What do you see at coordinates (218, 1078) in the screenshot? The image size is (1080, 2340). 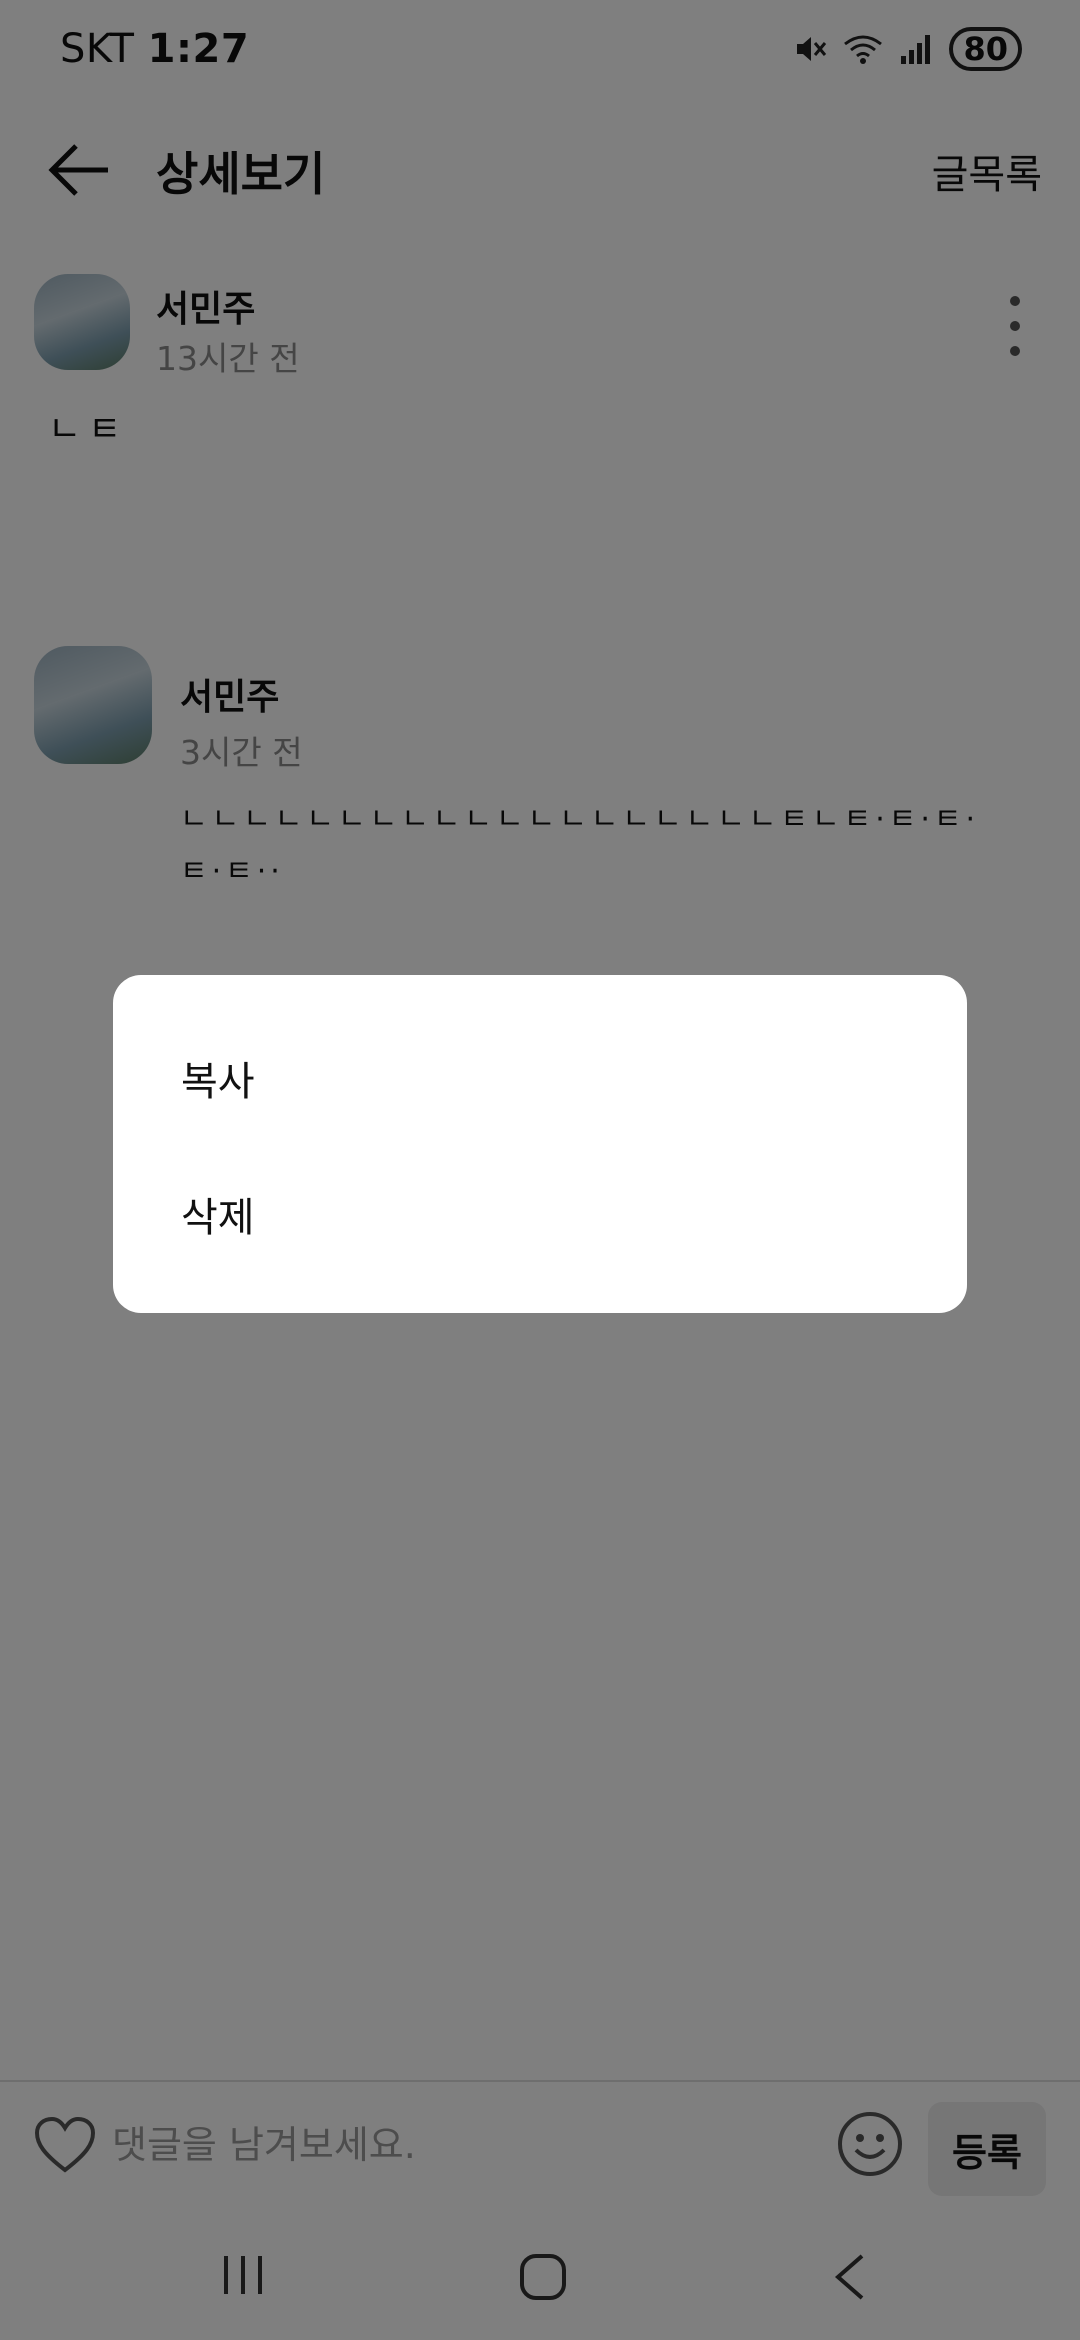 I see `menu-item-copy: 복사` at bounding box center [218, 1078].